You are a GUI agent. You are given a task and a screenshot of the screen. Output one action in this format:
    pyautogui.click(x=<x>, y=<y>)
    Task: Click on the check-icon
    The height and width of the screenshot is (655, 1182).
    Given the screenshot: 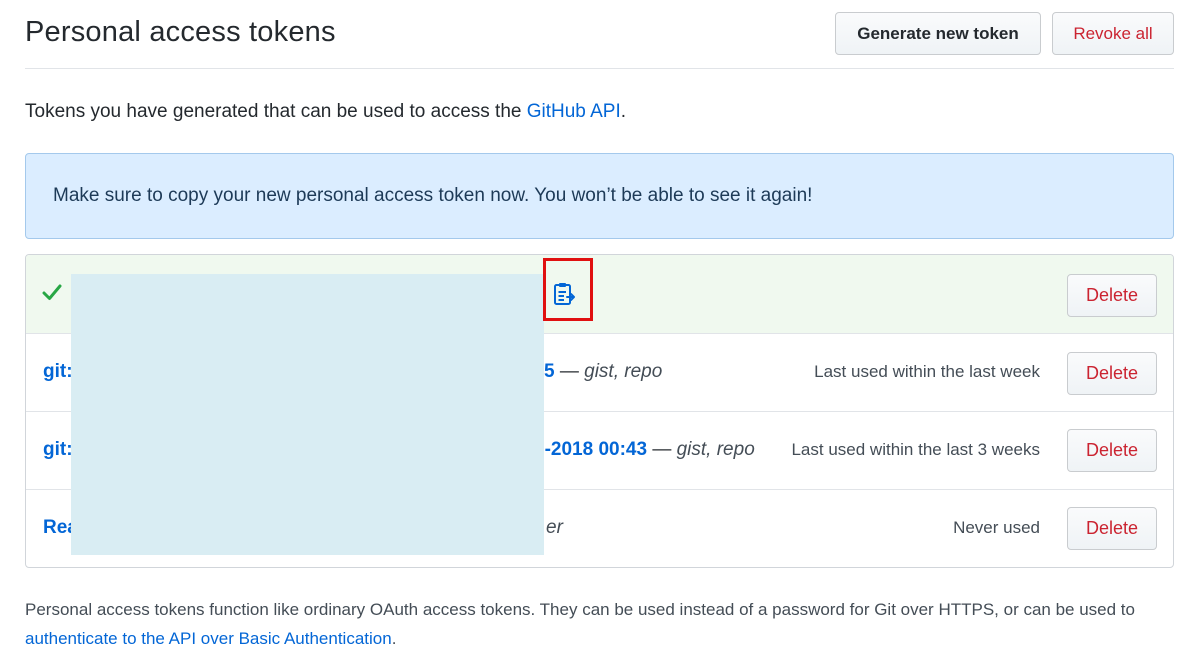 What is the action you would take?
    pyautogui.click(x=52, y=292)
    